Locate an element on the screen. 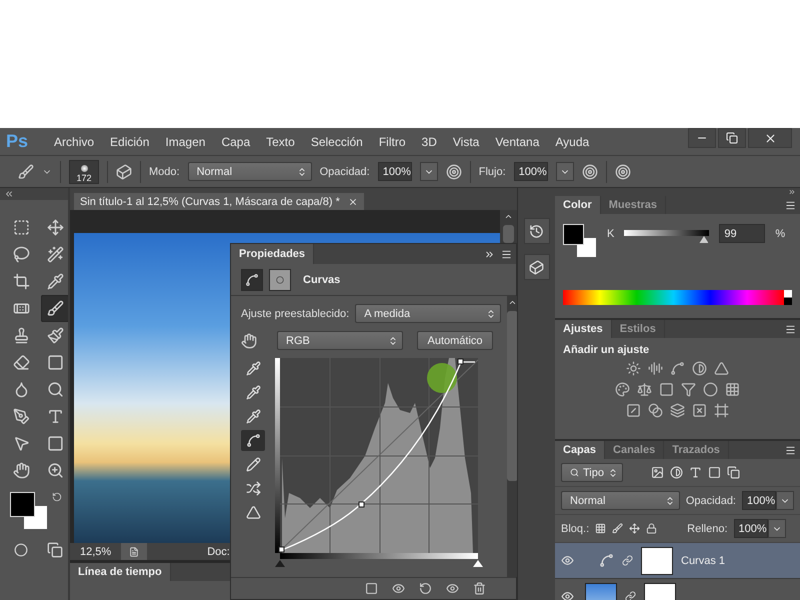 Image resolution: width=800 pixels, height=600 pixels. swap-icon is located at coordinates (57, 497).